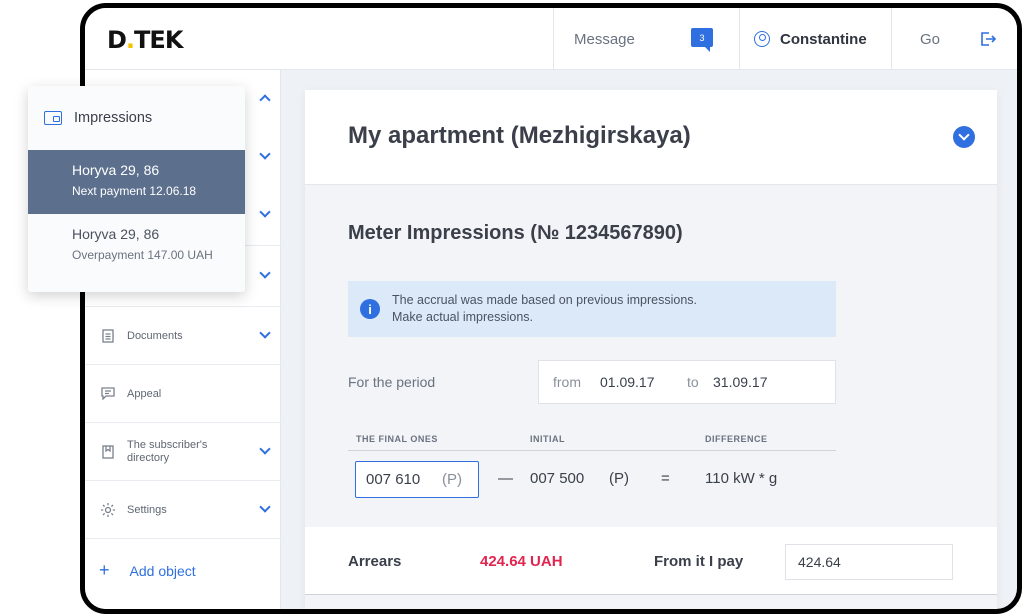 The image size is (1024, 616). I want to click on dropdown-header: Impressions, so click(136, 118).